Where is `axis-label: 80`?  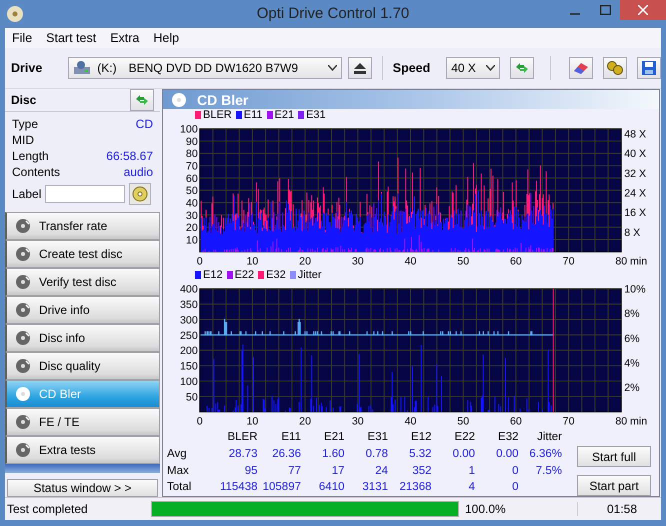 axis-label: 80 is located at coordinates (621, 262).